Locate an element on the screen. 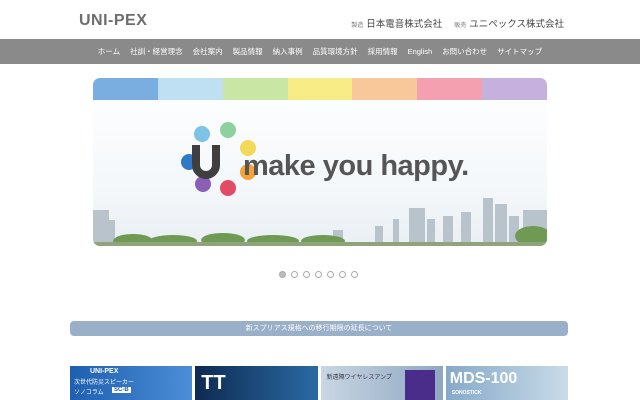  banner-subtitle: 次世代防災スピーカー is located at coordinates (104, 383).